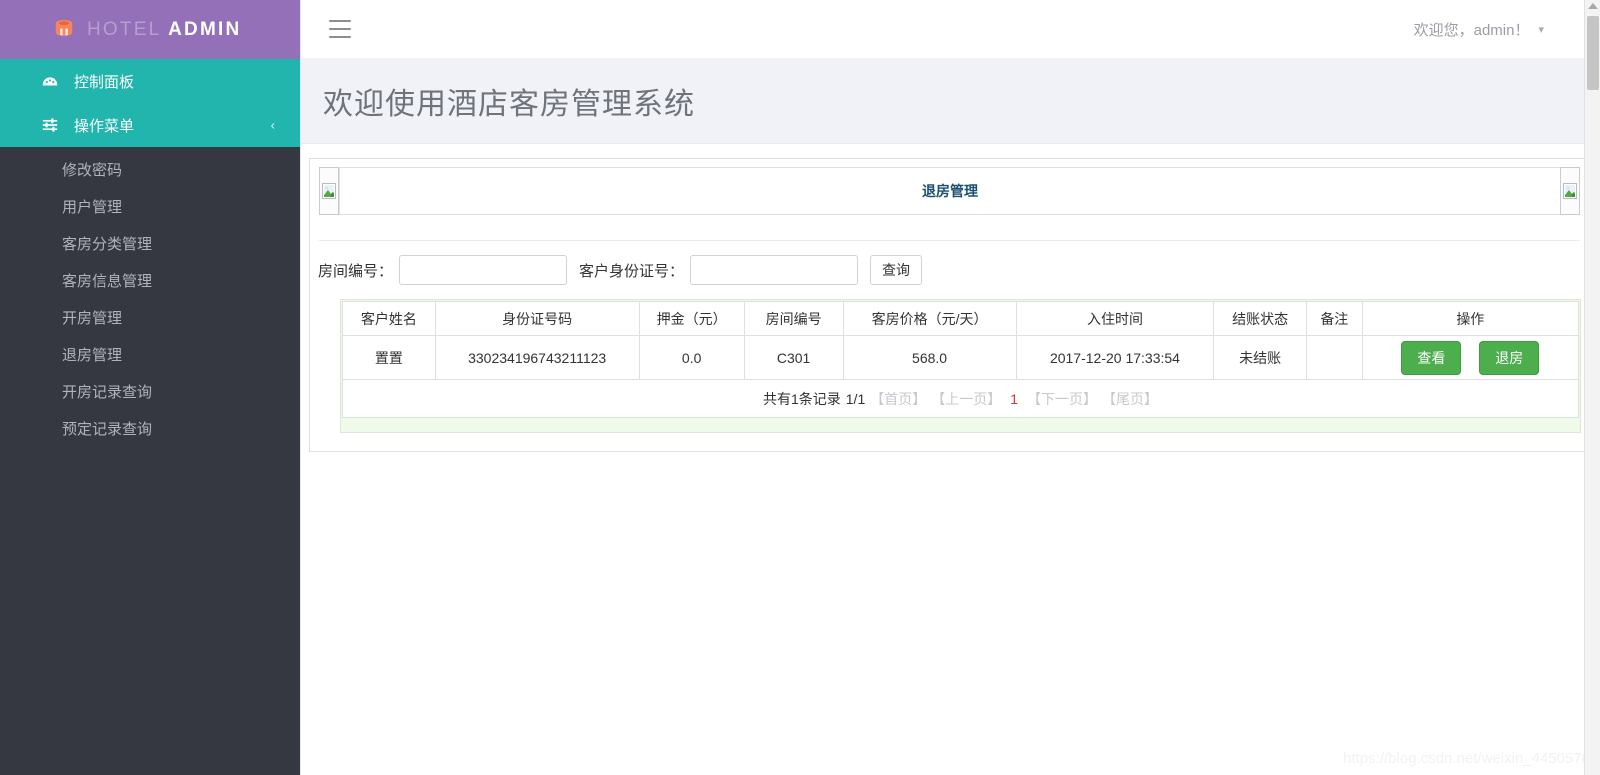 This screenshot has height=775, width=1600. Describe the element at coordinates (793, 318) in the screenshot. I see `column-header-room: 房间编号` at that location.